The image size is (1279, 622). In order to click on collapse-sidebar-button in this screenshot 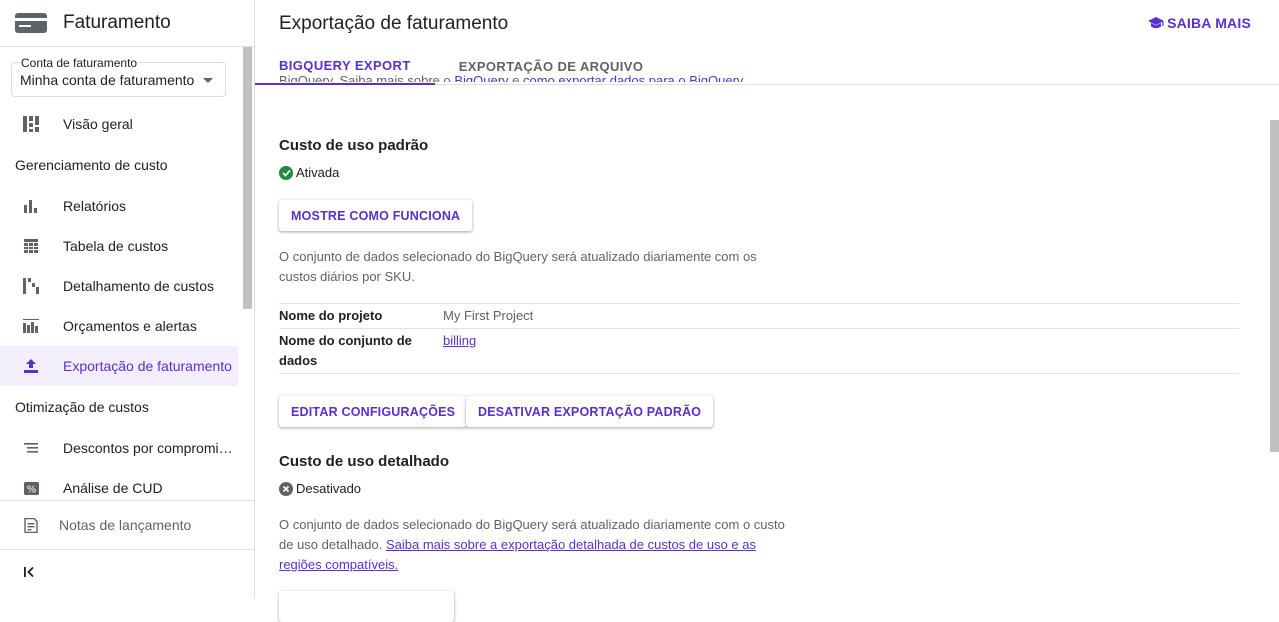, I will do `click(127, 573)`.